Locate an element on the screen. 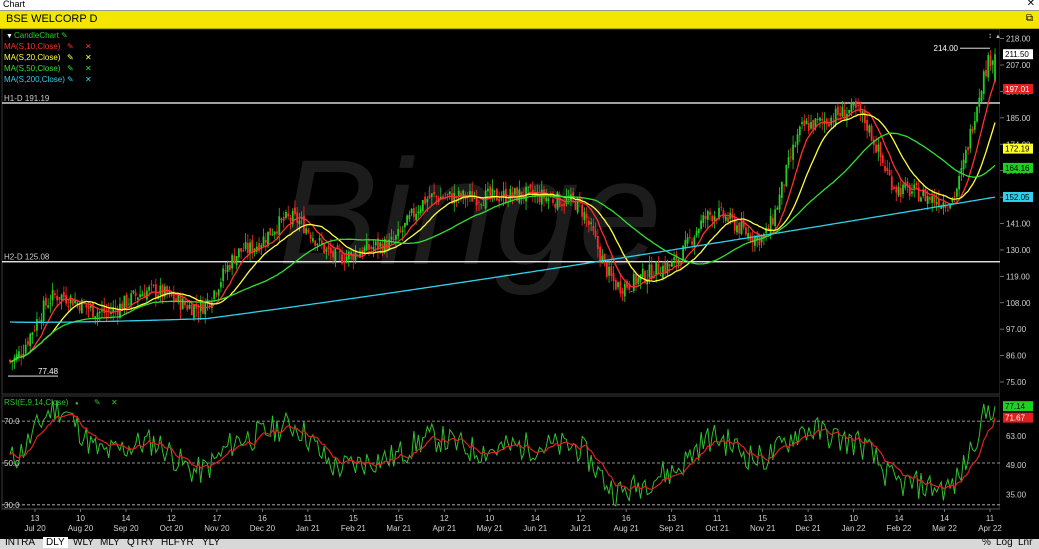  timeframe-intra: INTRA is located at coordinates (20, 542).